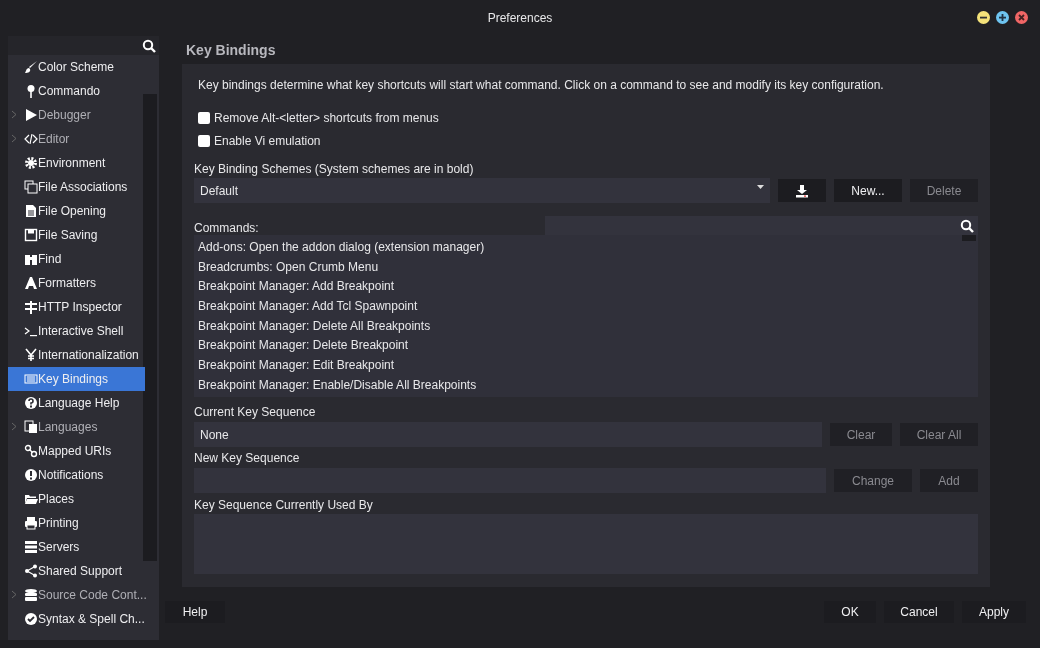 This screenshot has width=1040, height=648. Describe the element at coordinates (31, 403) in the screenshot. I see `question-icon` at that location.